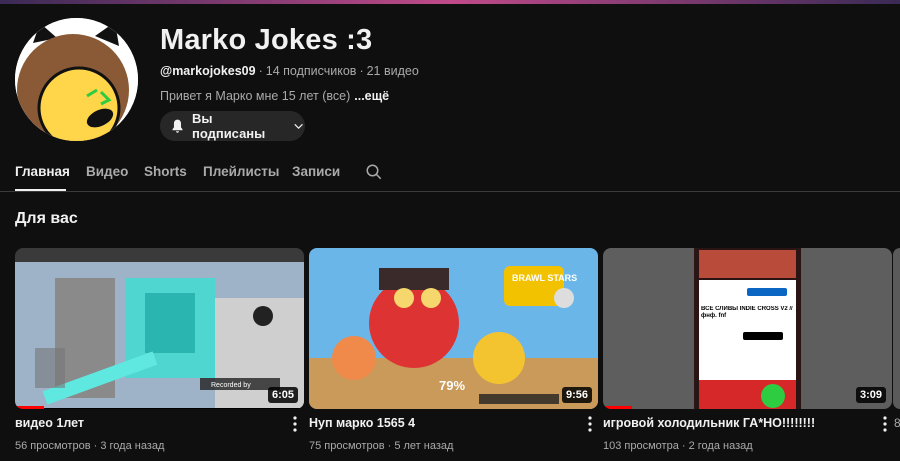 This screenshot has height=461, width=900. I want to click on channel-description: Привет я Марко мне 15 лет (все) ...ещё, so click(274, 96).